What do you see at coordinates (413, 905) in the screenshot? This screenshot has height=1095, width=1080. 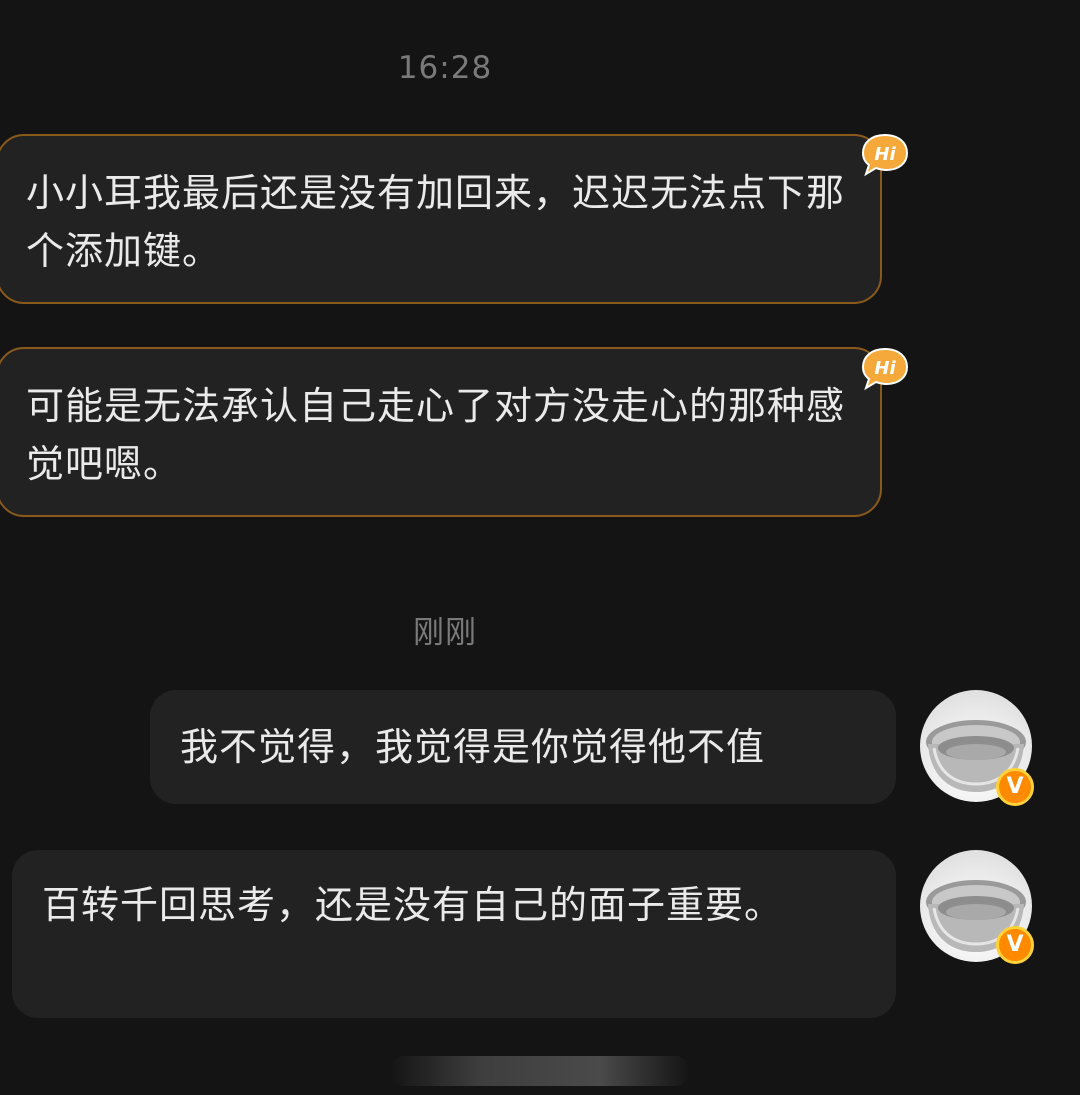 I see `message-text: 百转千回思考，还是没有自己的面子重要。` at bounding box center [413, 905].